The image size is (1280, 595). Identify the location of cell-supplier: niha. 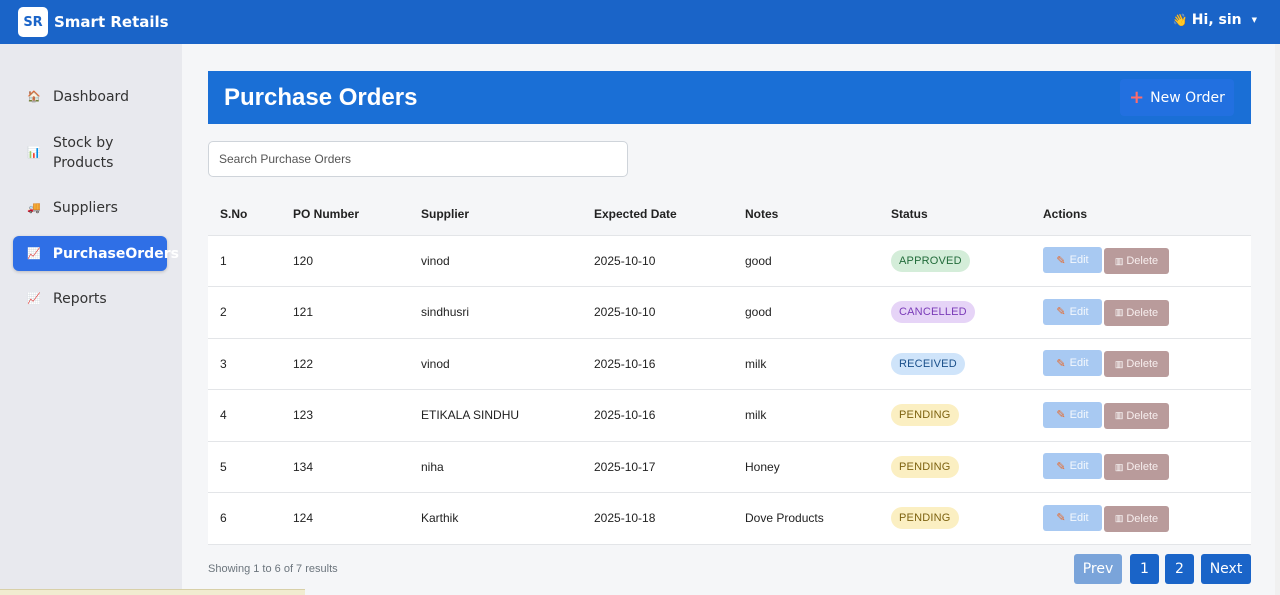
(432, 466).